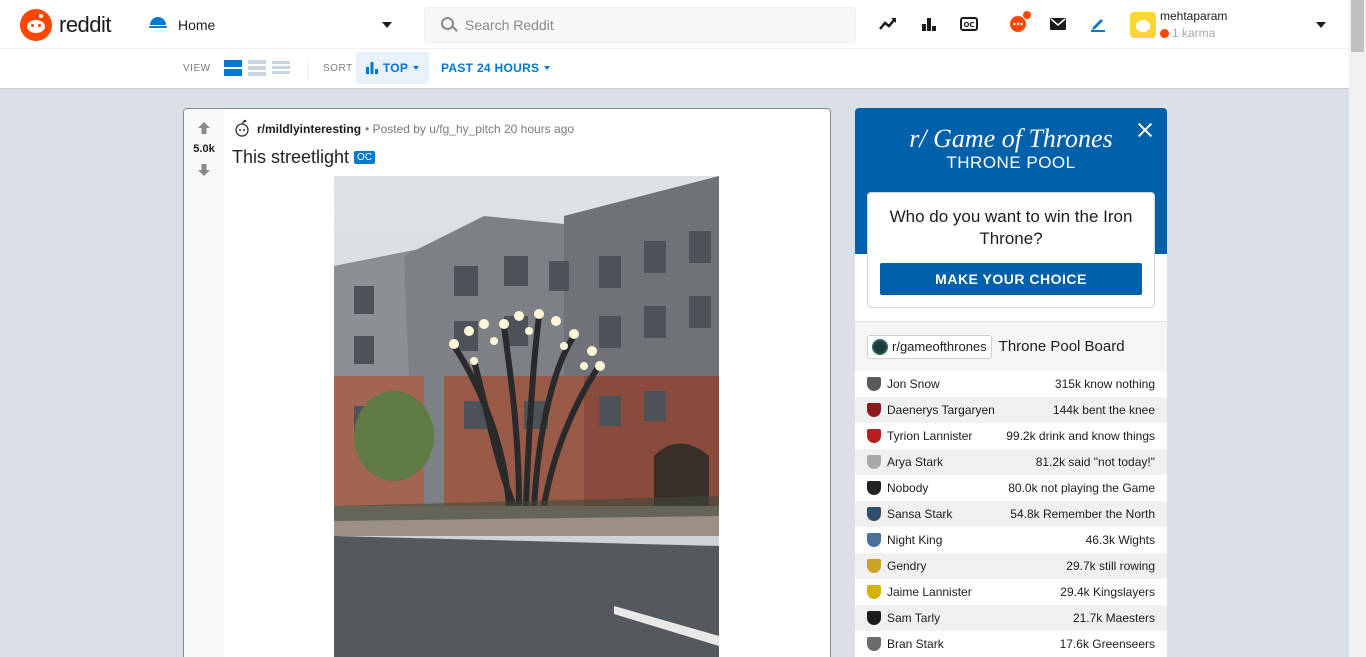 The height and width of the screenshot is (657, 1366). Describe the element at coordinates (365, 157) in the screenshot. I see `oc-tag: OC` at that location.